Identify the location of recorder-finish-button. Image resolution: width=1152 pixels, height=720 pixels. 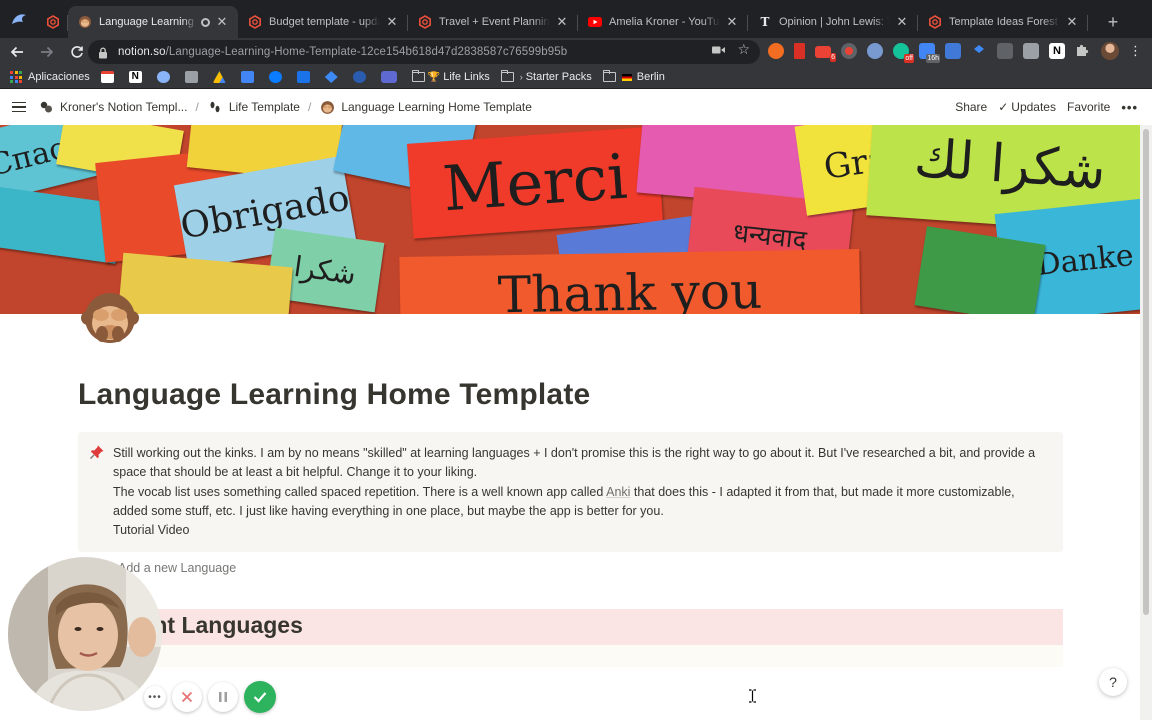
(260, 697).